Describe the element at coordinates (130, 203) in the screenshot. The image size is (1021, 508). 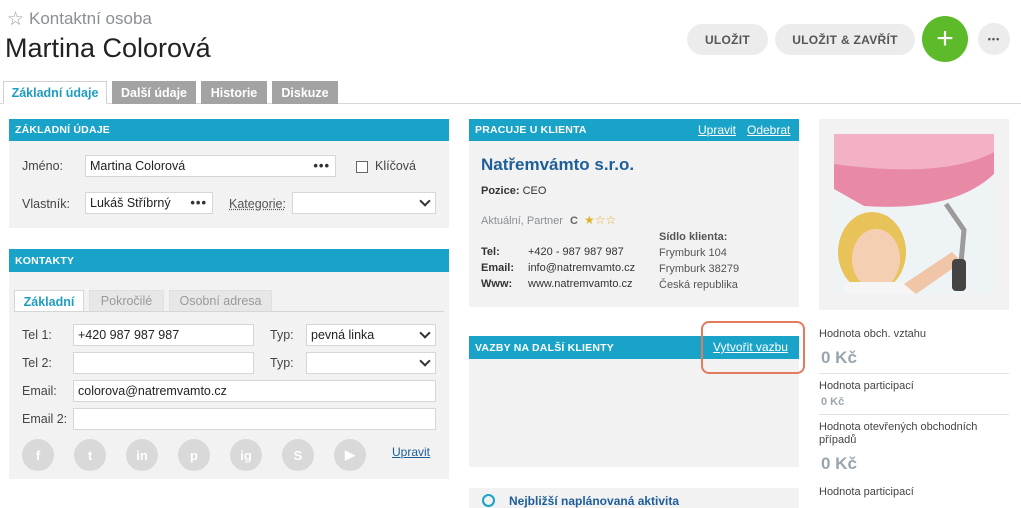
I see `owner-value: Lukáš Stříbrný` at that location.